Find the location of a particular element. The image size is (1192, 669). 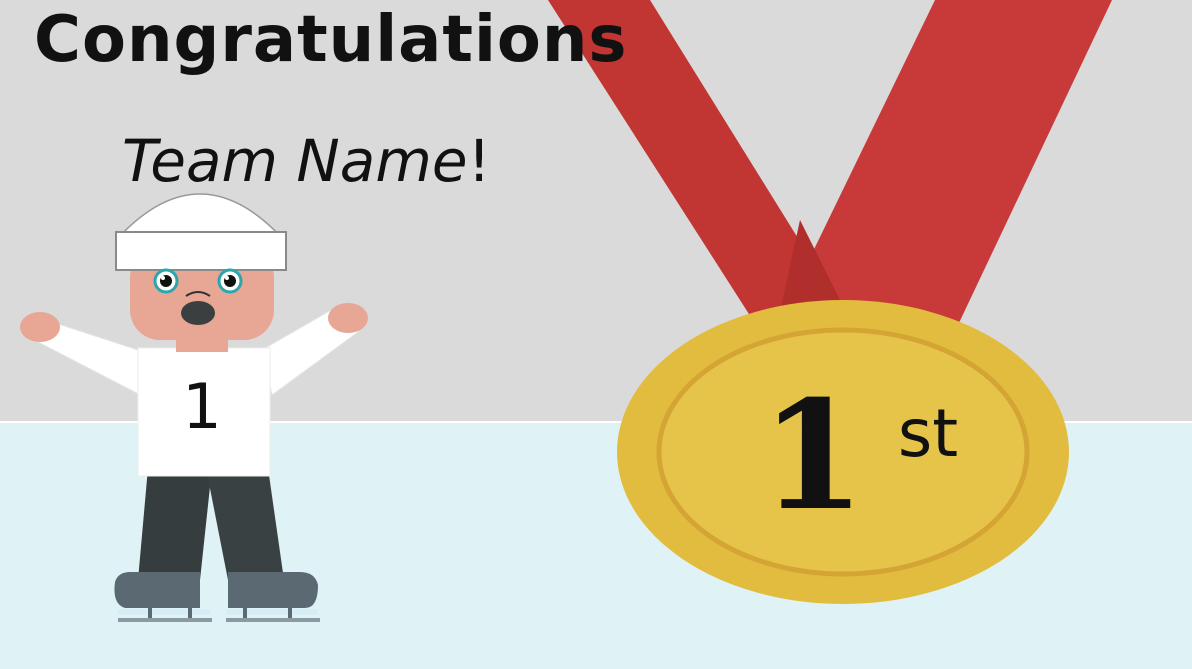

skater-right-skate is located at coordinates (273, 597).